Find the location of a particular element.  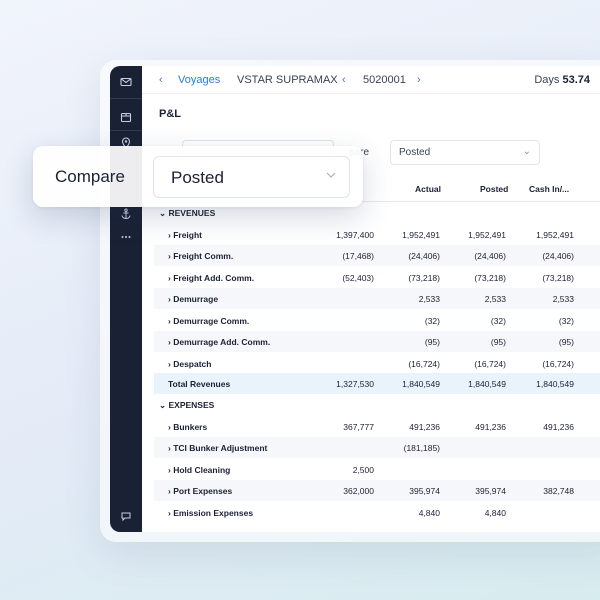

row-expand-label: › Demurrage Add. Comm. is located at coordinates (219, 342).